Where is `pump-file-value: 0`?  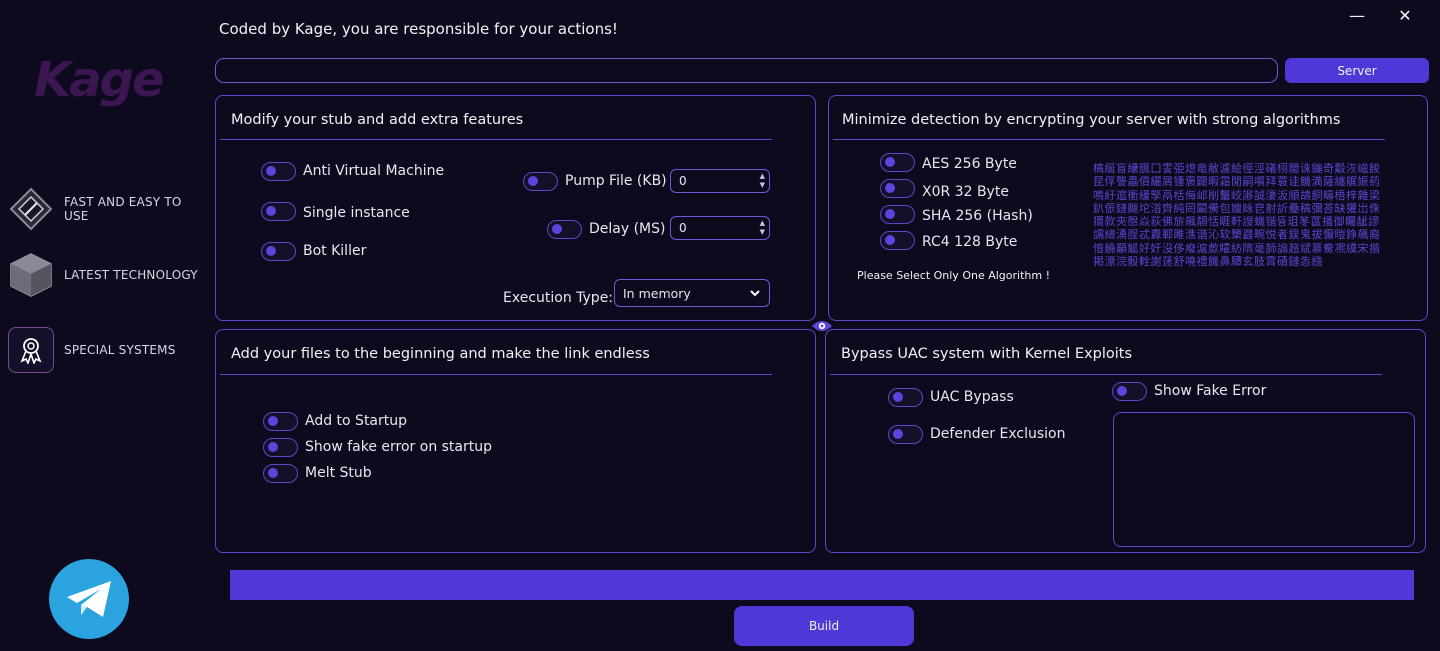 pump-file-value: 0 is located at coordinates (683, 181).